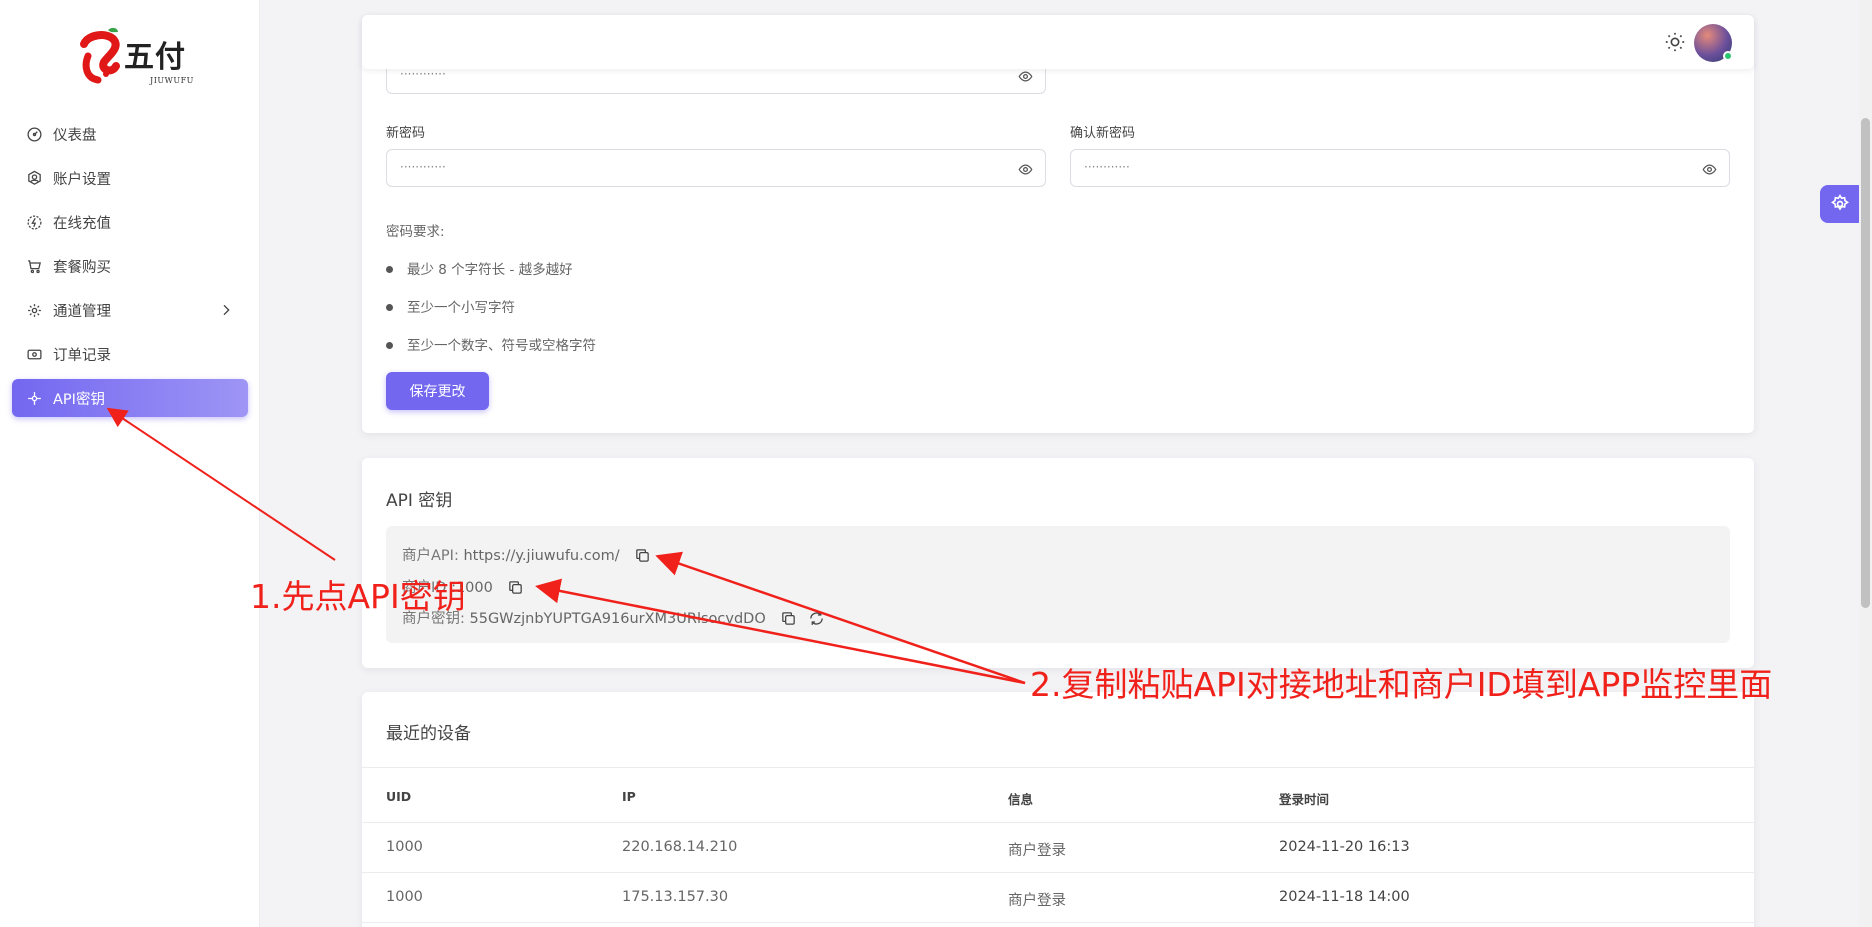  What do you see at coordinates (1058, 42) in the screenshot?
I see `top-navbar` at bounding box center [1058, 42].